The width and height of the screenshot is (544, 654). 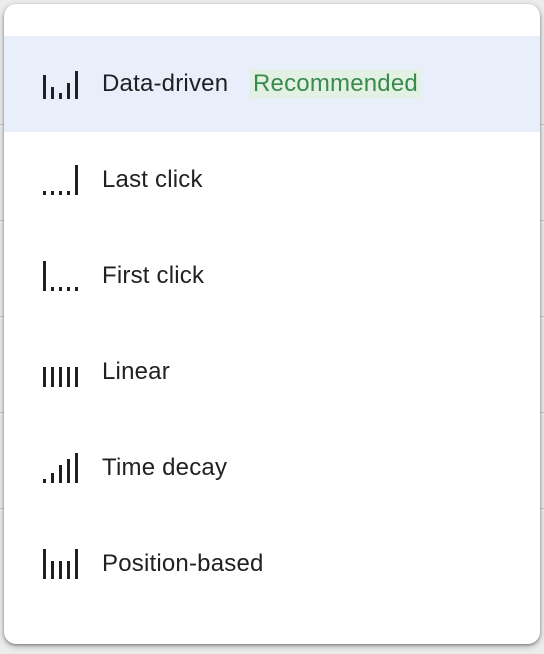 I want to click on menu-item-linear: Linear, so click(x=272, y=372).